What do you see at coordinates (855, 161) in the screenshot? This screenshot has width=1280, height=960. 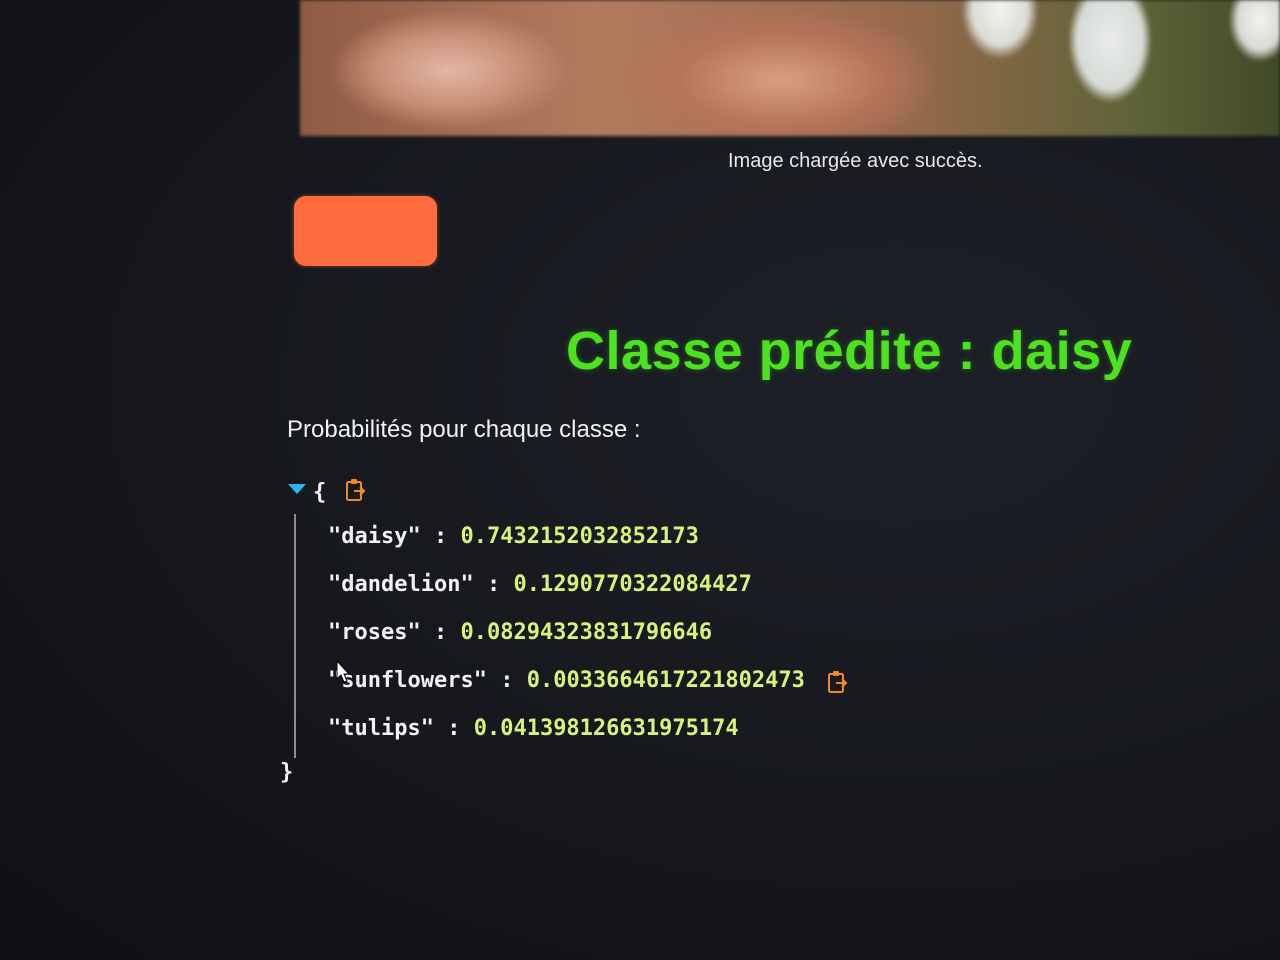 I see `image-caption: Image chargée avec succès.` at bounding box center [855, 161].